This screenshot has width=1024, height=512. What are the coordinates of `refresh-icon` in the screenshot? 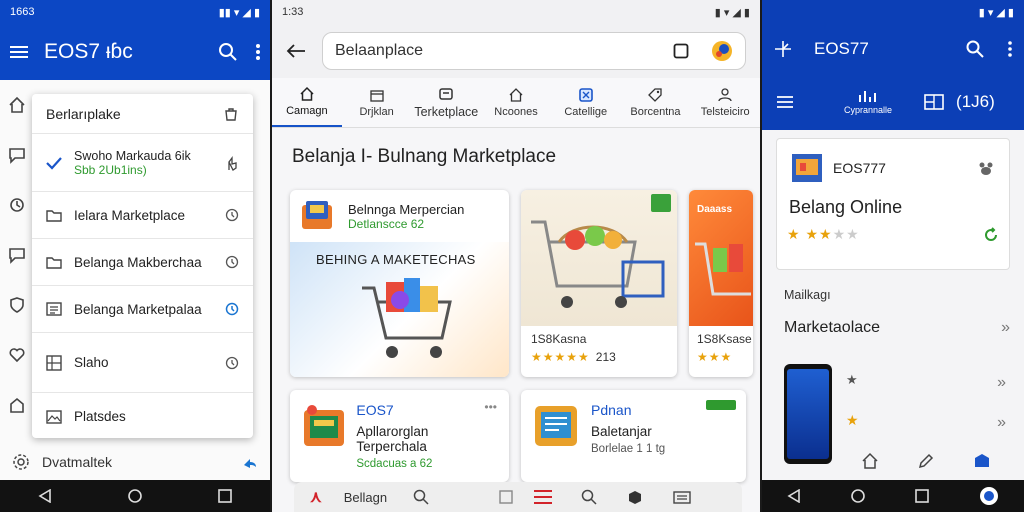 It's located at (991, 234).